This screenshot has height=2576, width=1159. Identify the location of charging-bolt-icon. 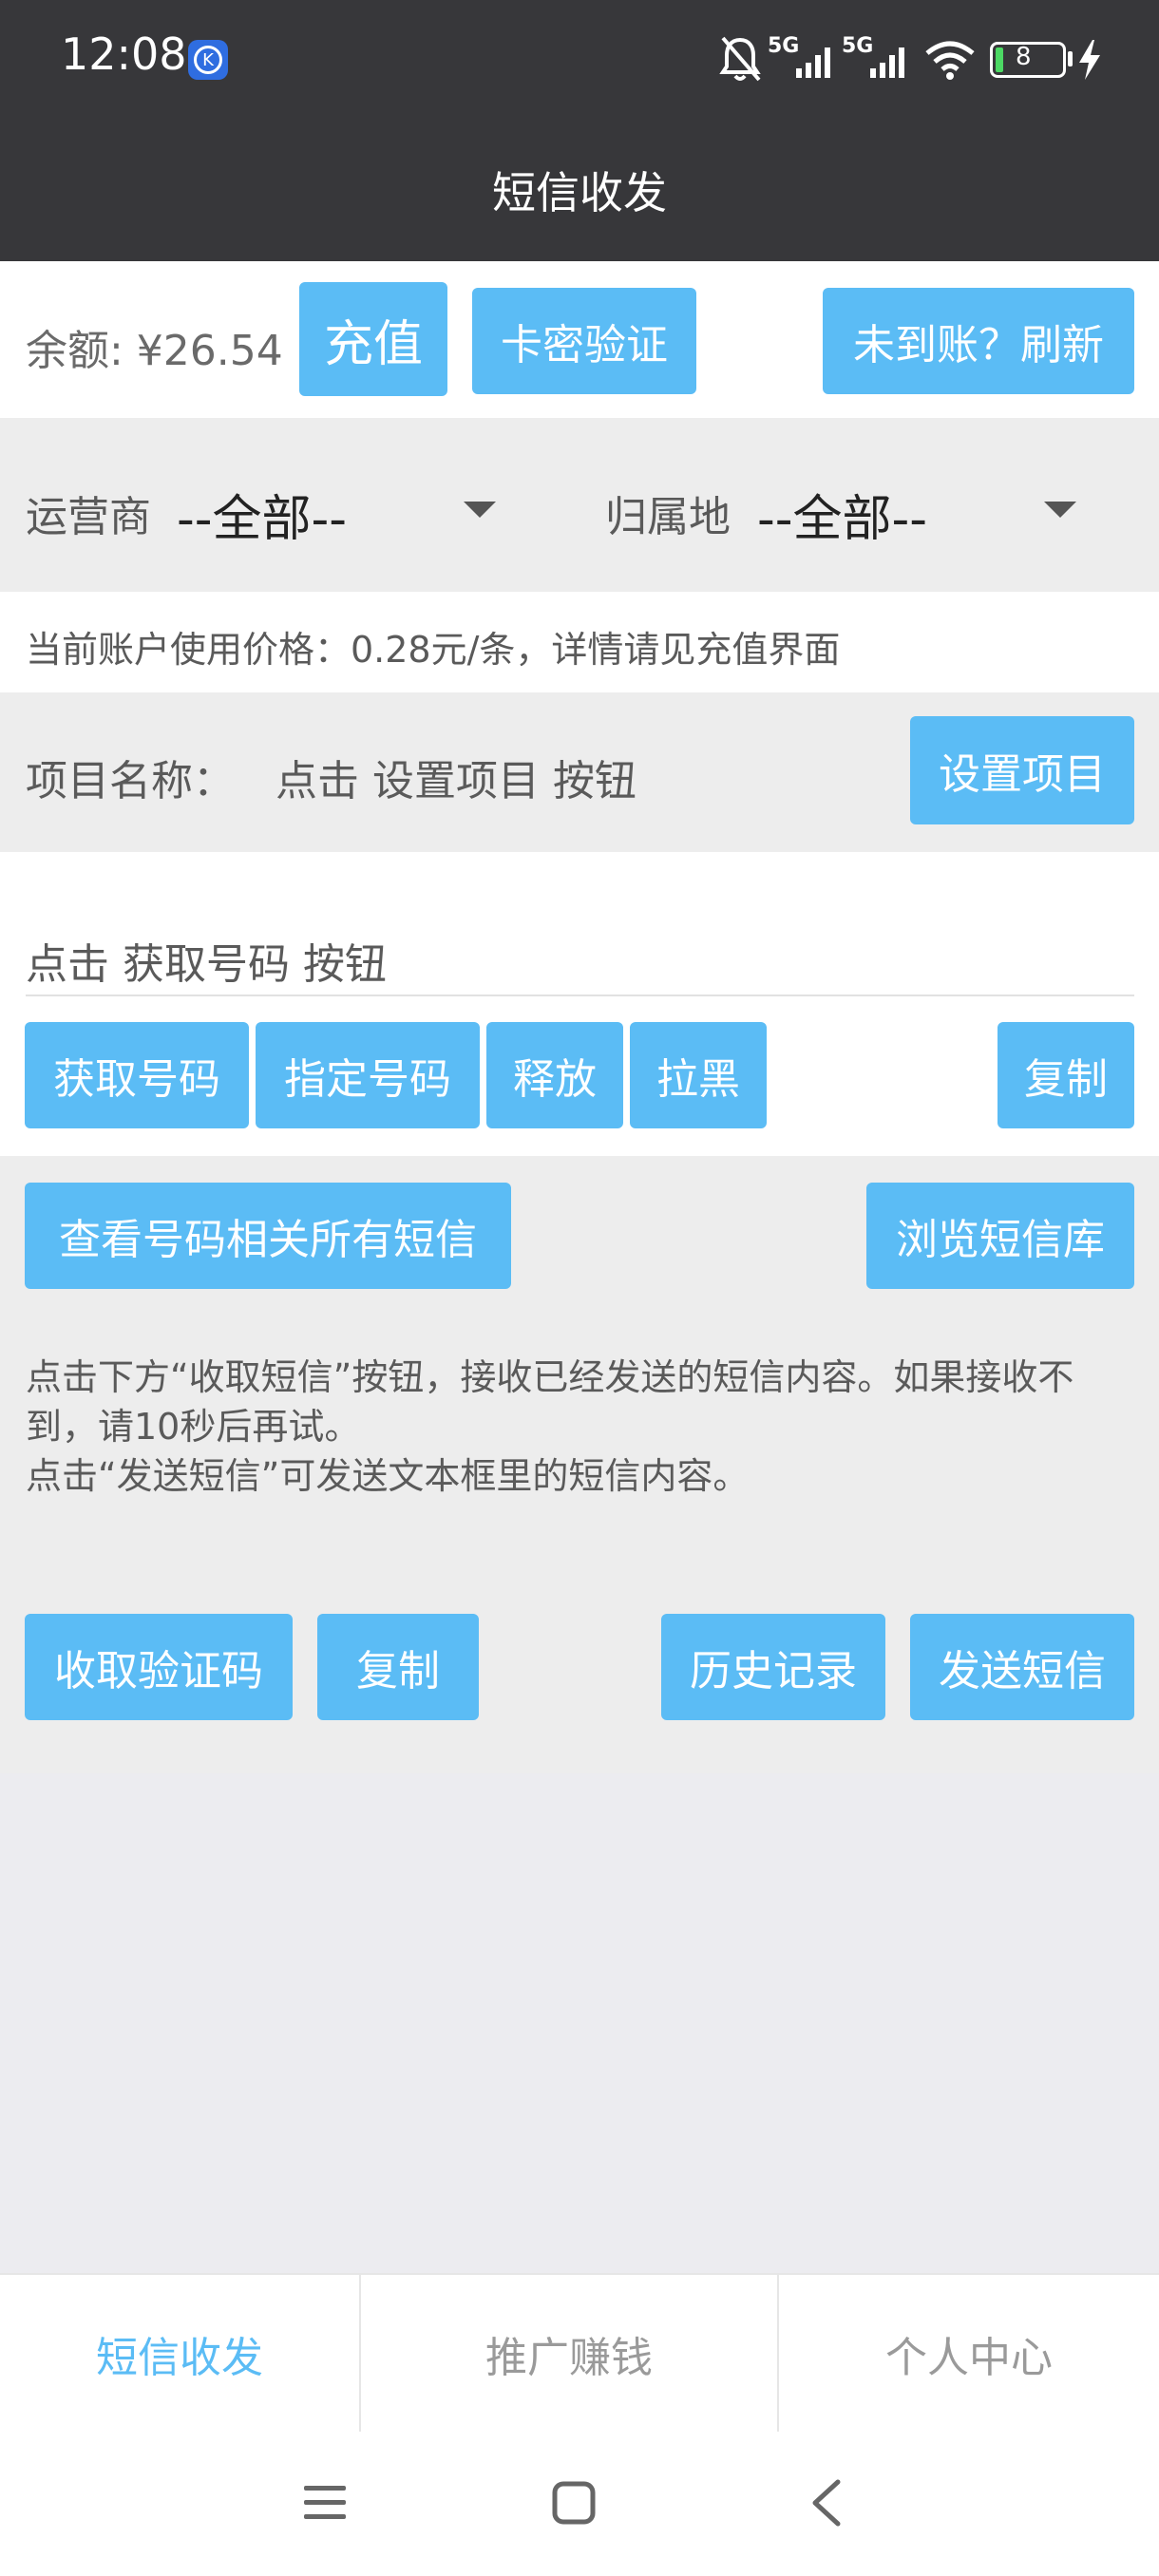
(1089, 60).